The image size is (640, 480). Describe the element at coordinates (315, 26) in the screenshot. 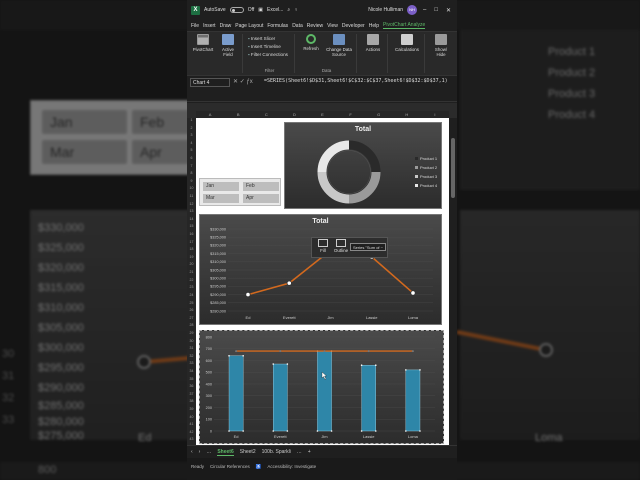

I see `tab-review: Review` at that location.